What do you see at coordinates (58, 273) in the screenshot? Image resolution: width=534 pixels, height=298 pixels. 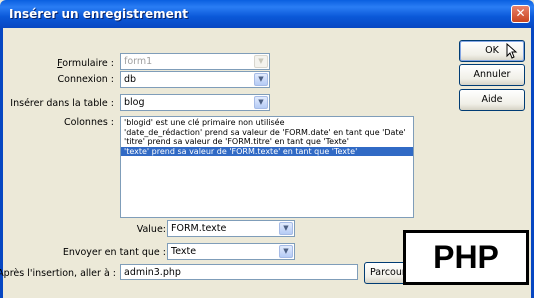 I see `apres-label: Après l'insertion, aller à :` at bounding box center [58, 273].